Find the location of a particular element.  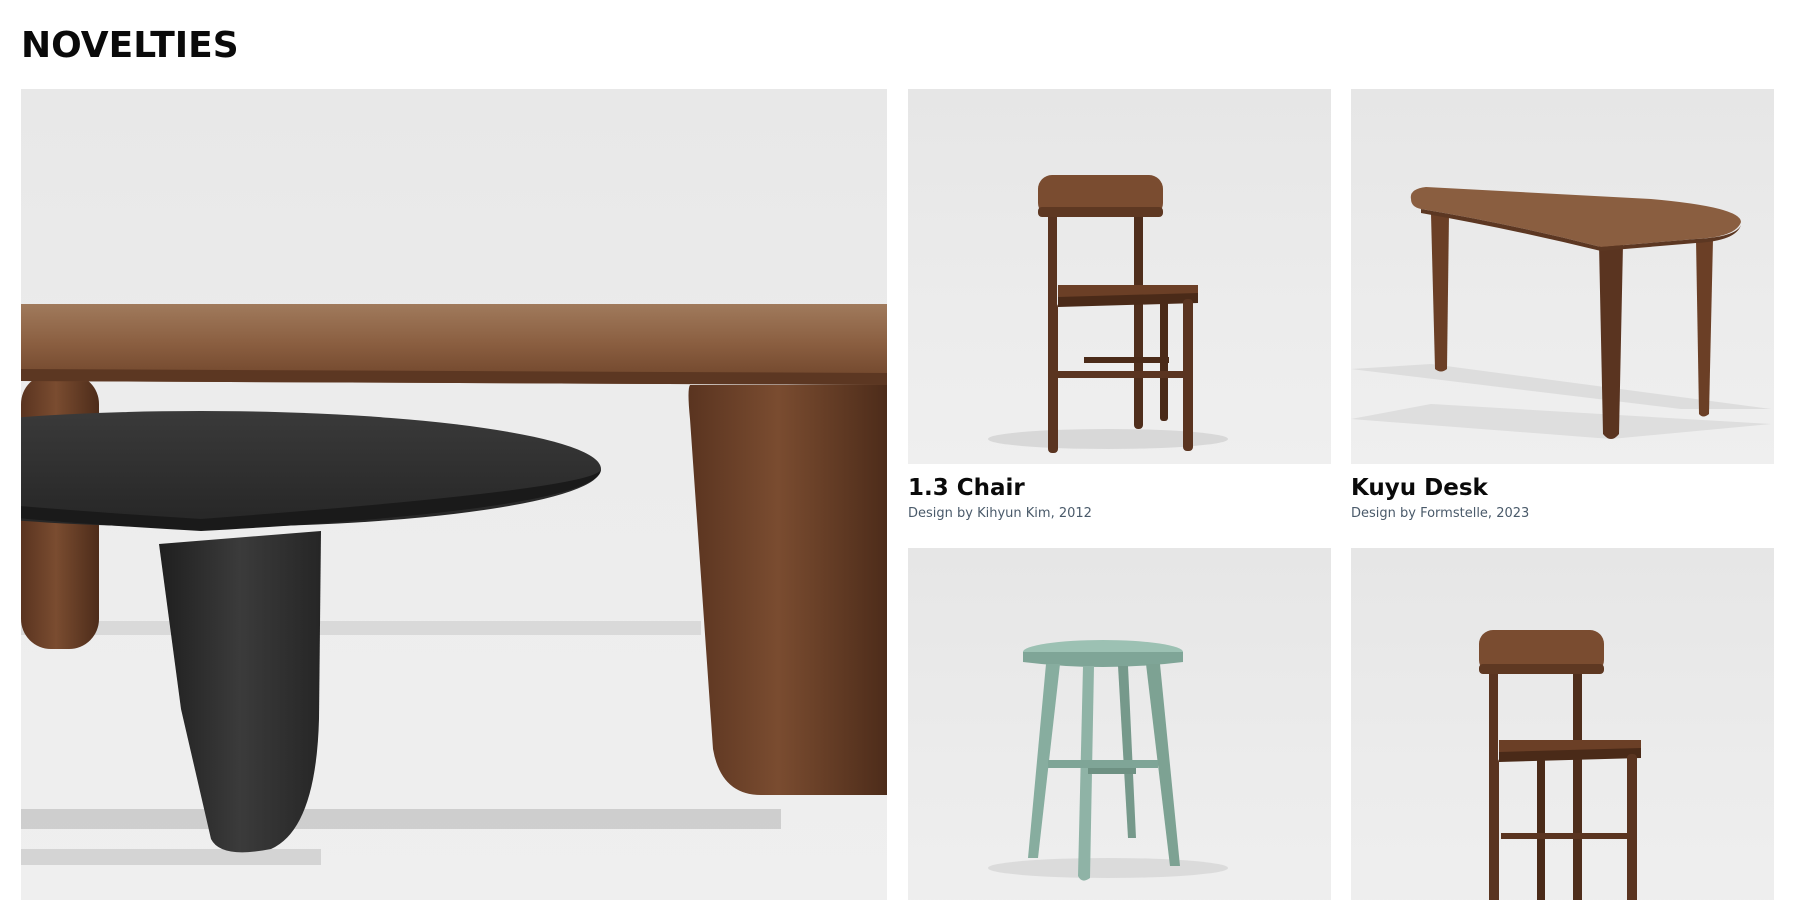

product-credit: Design by Kihyun Kim, 2012 is located at coordinates (1000, 513).